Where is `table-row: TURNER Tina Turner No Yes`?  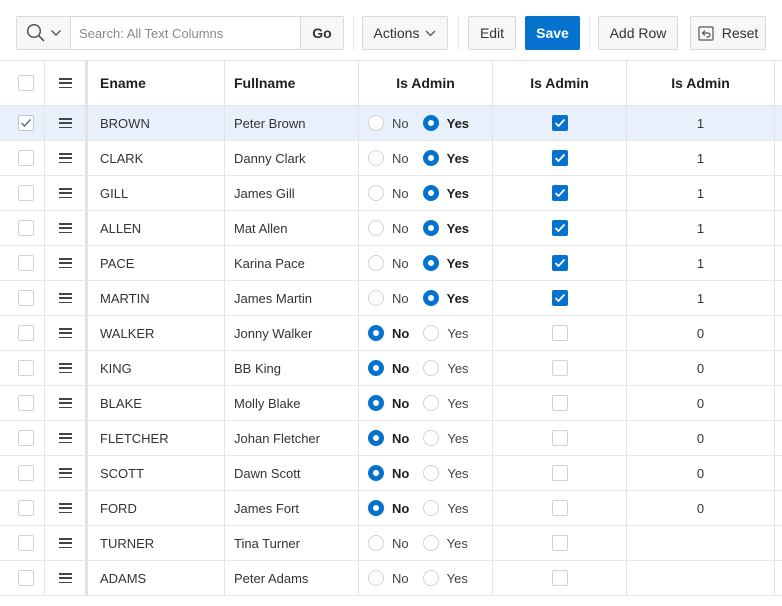 table-row: TURNER Tina Turner No Yes is located at coordinates (391, 543).